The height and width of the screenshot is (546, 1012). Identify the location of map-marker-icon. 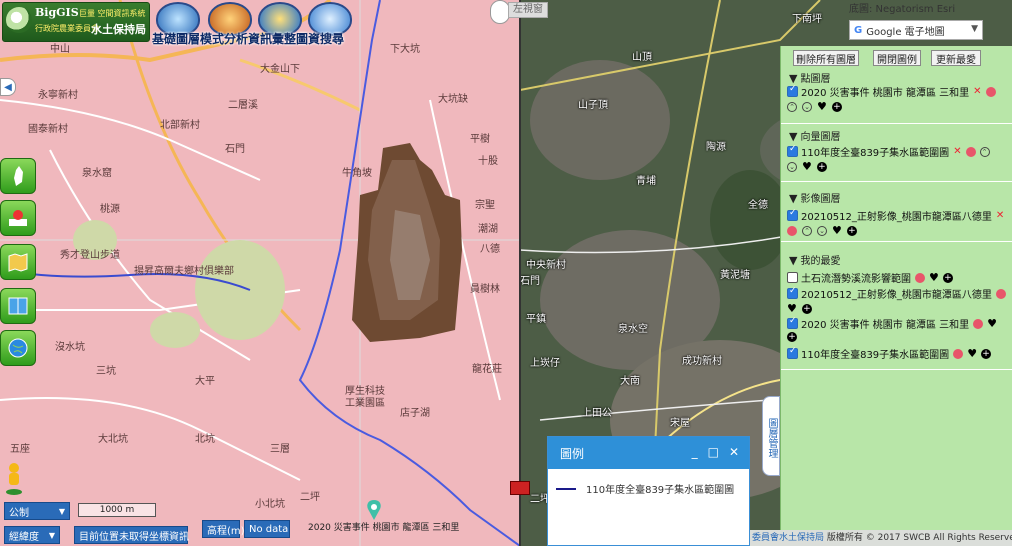
(374, 511).